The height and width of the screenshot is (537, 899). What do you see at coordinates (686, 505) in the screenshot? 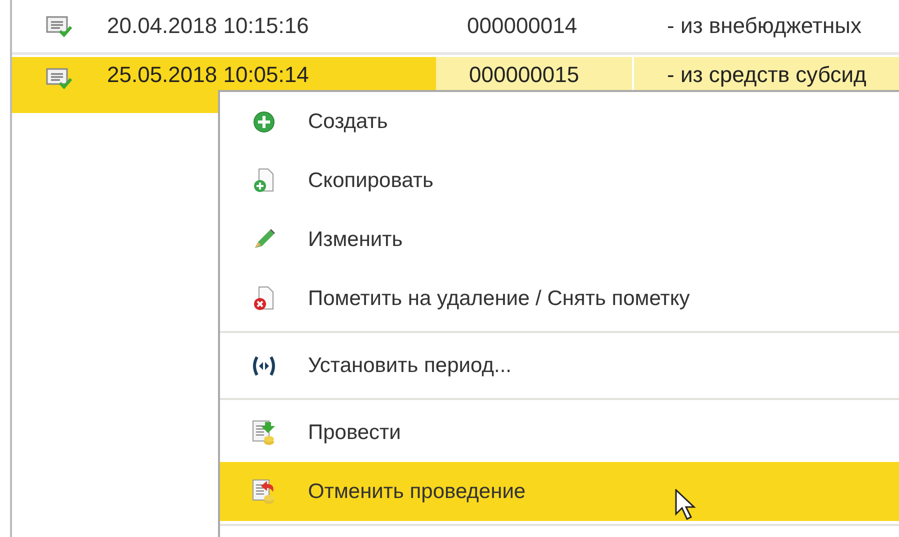
I see `mouse-pointer-icon` at bounding box center [686, 505].